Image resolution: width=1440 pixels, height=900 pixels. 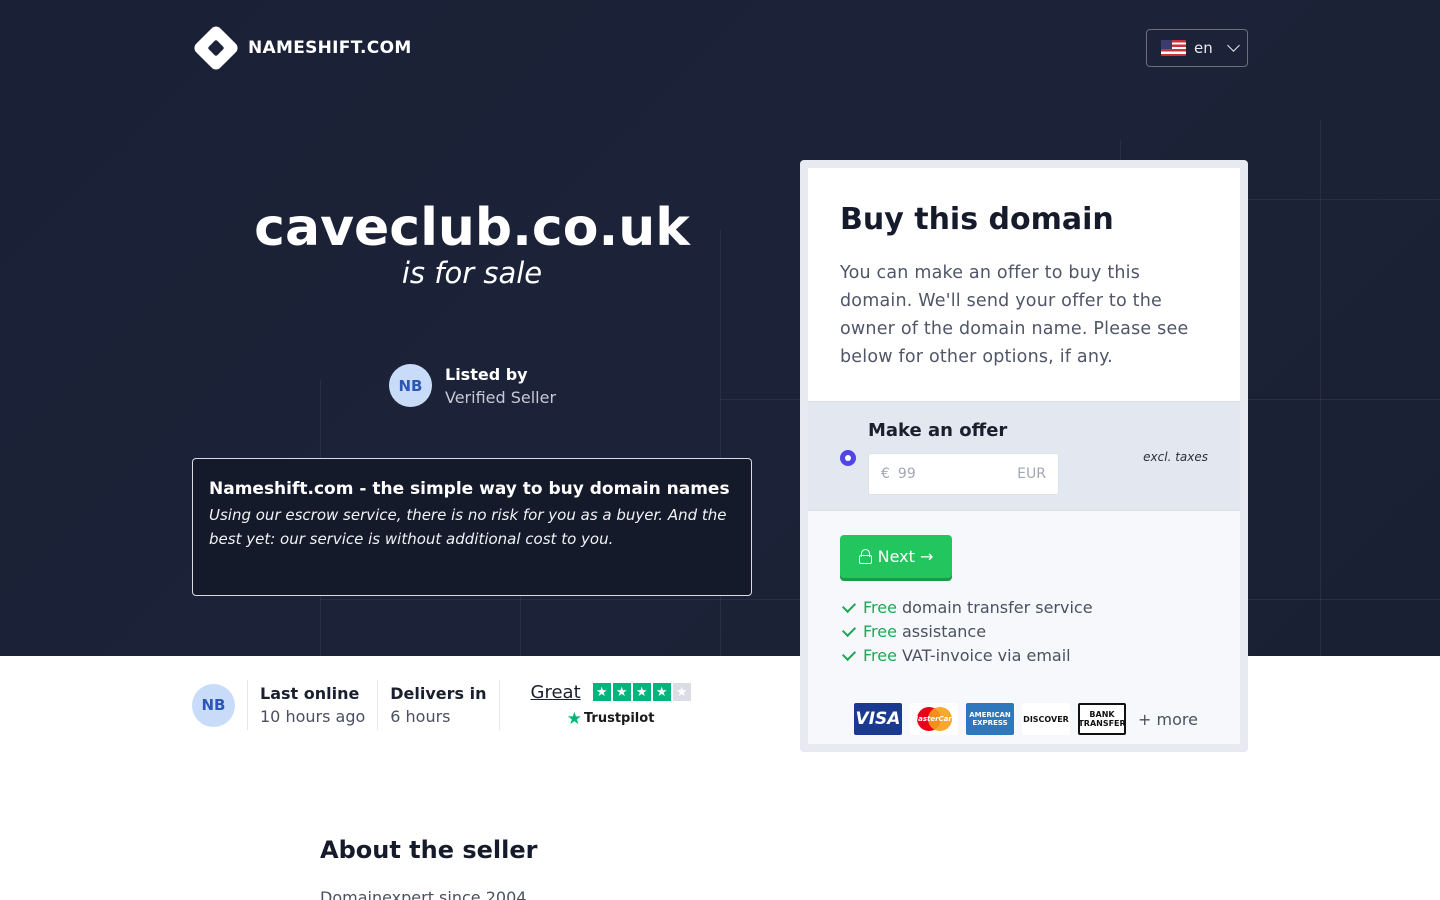 What do you see at coordinates (905, 556) in the screenshot?
I see `next-button-label: Next →` at bounding box center [905, 556].